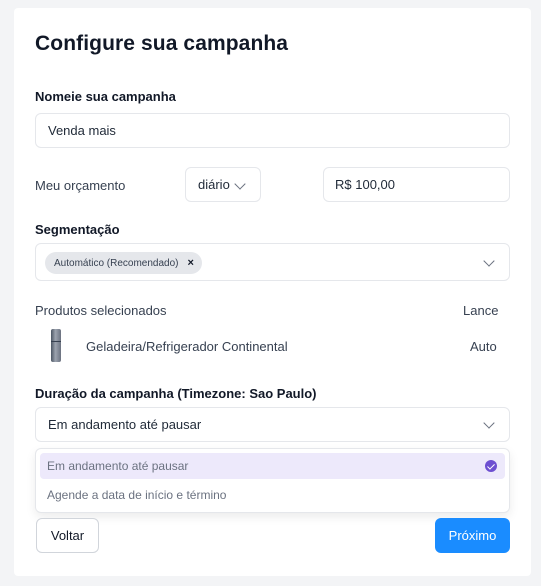  What do you see at coordinates (56, 345) in the screenshot?
I see `refrigerator-icon` at bounding box center [56, 345].